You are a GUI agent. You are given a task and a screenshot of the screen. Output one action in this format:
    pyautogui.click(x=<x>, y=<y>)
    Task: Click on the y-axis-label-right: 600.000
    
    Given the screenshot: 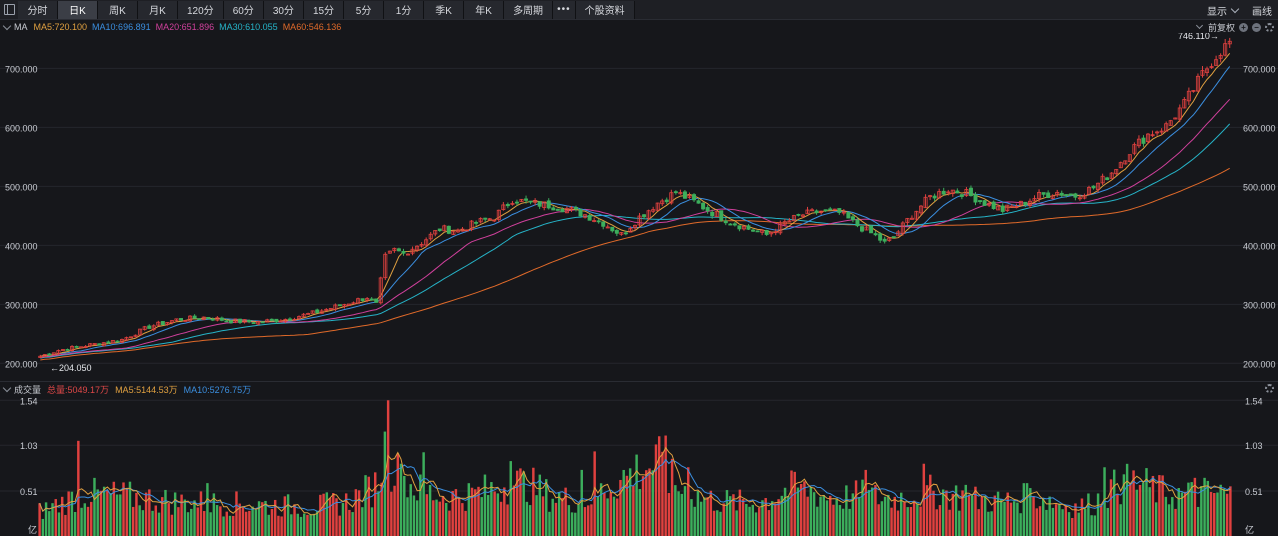 What is the action you would take?
    pyautogui.click(x=1259, y=128)
    